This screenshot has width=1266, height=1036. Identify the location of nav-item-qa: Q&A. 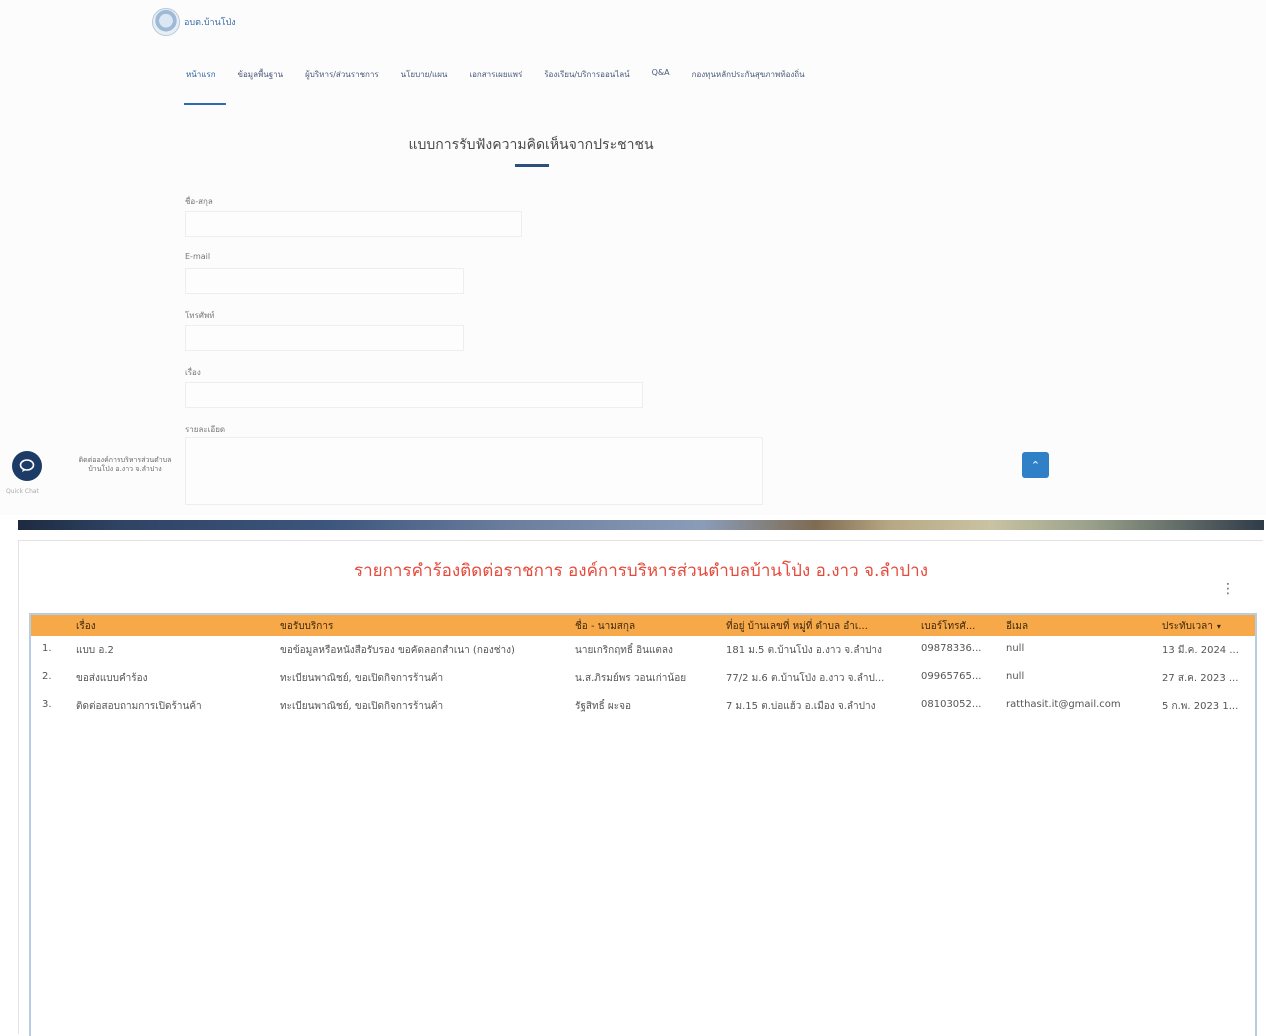
(661, 86).